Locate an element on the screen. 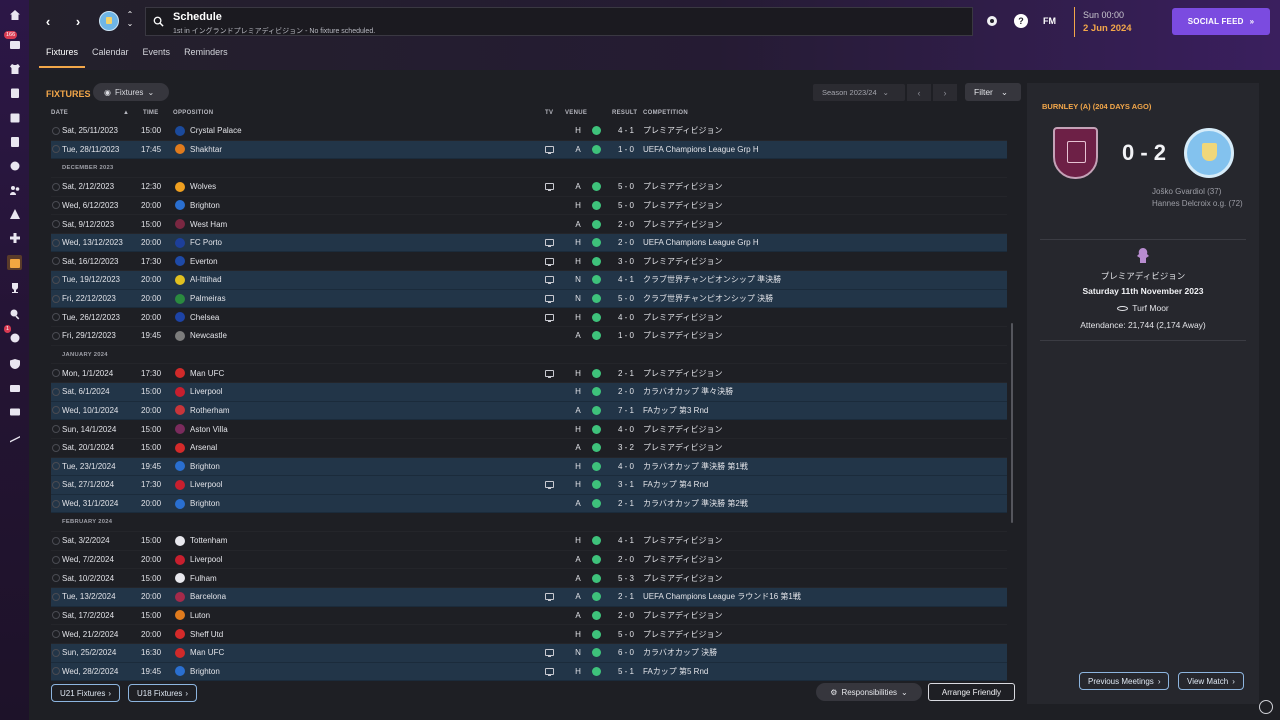  sort-arrow-icon: ▲ is located at coordinates (126, 113).